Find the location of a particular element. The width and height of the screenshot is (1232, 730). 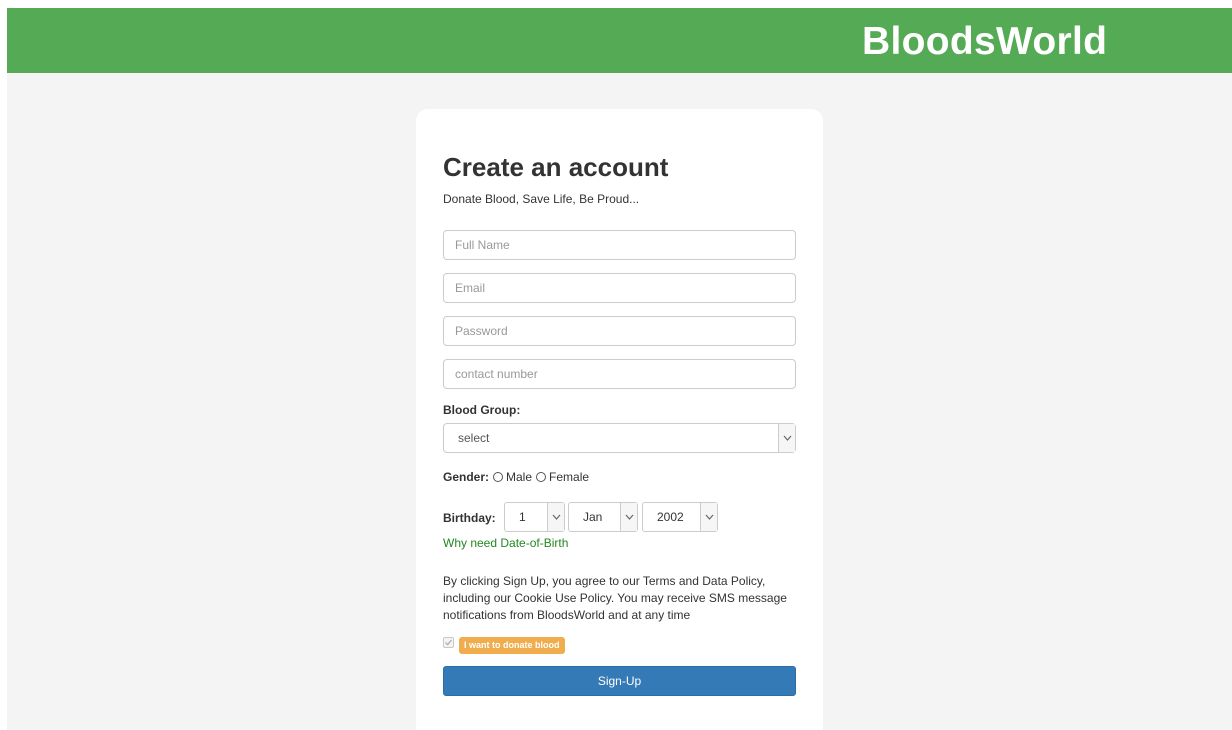

gender-group: Gender: Male Female is located at coordinates (516, 477).